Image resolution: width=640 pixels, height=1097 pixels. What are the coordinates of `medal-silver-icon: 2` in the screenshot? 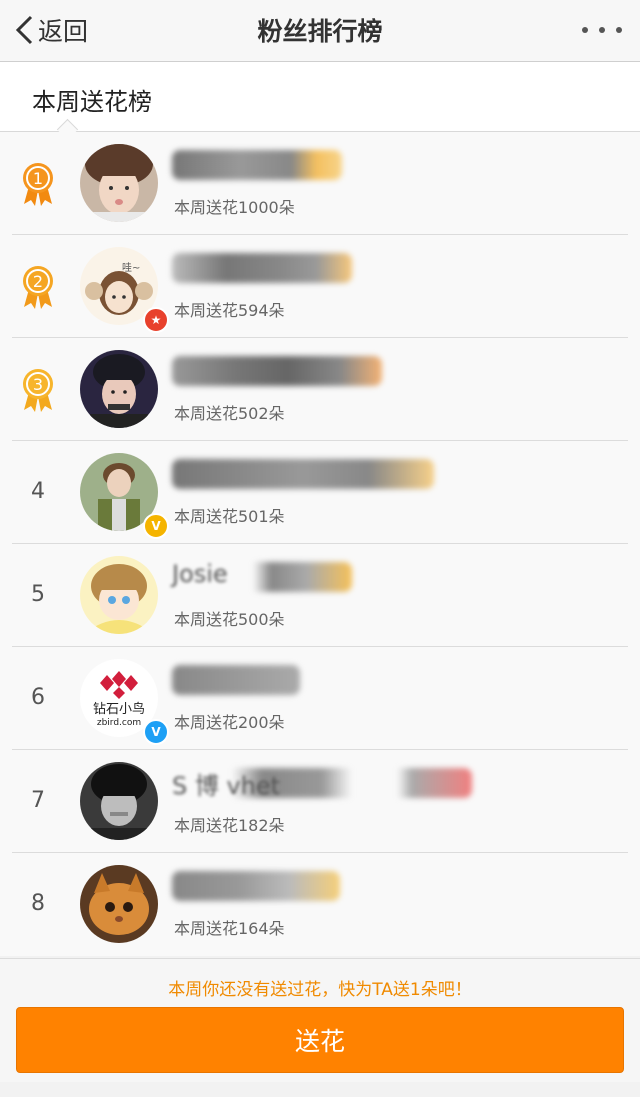 It's located at (38, 287).